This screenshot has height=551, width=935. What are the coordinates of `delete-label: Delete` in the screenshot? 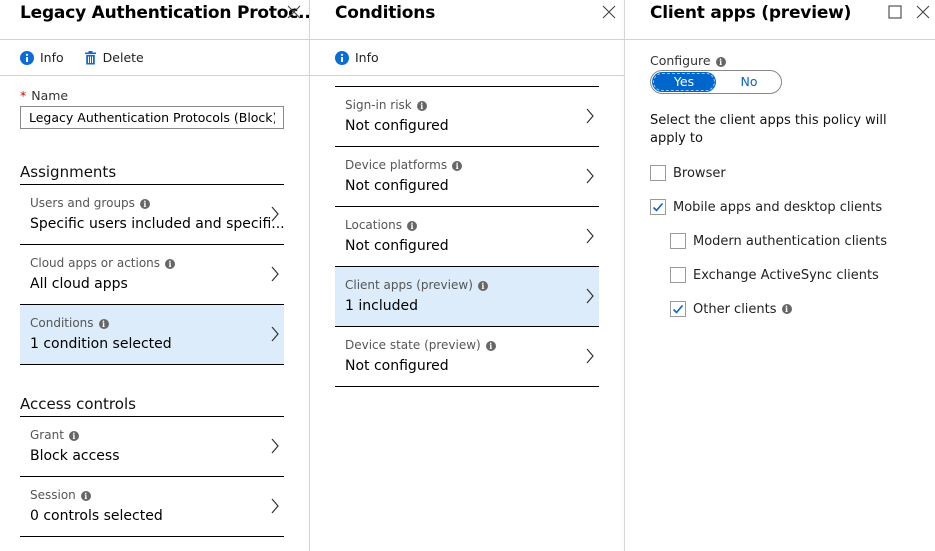 It's located at (123, 57).